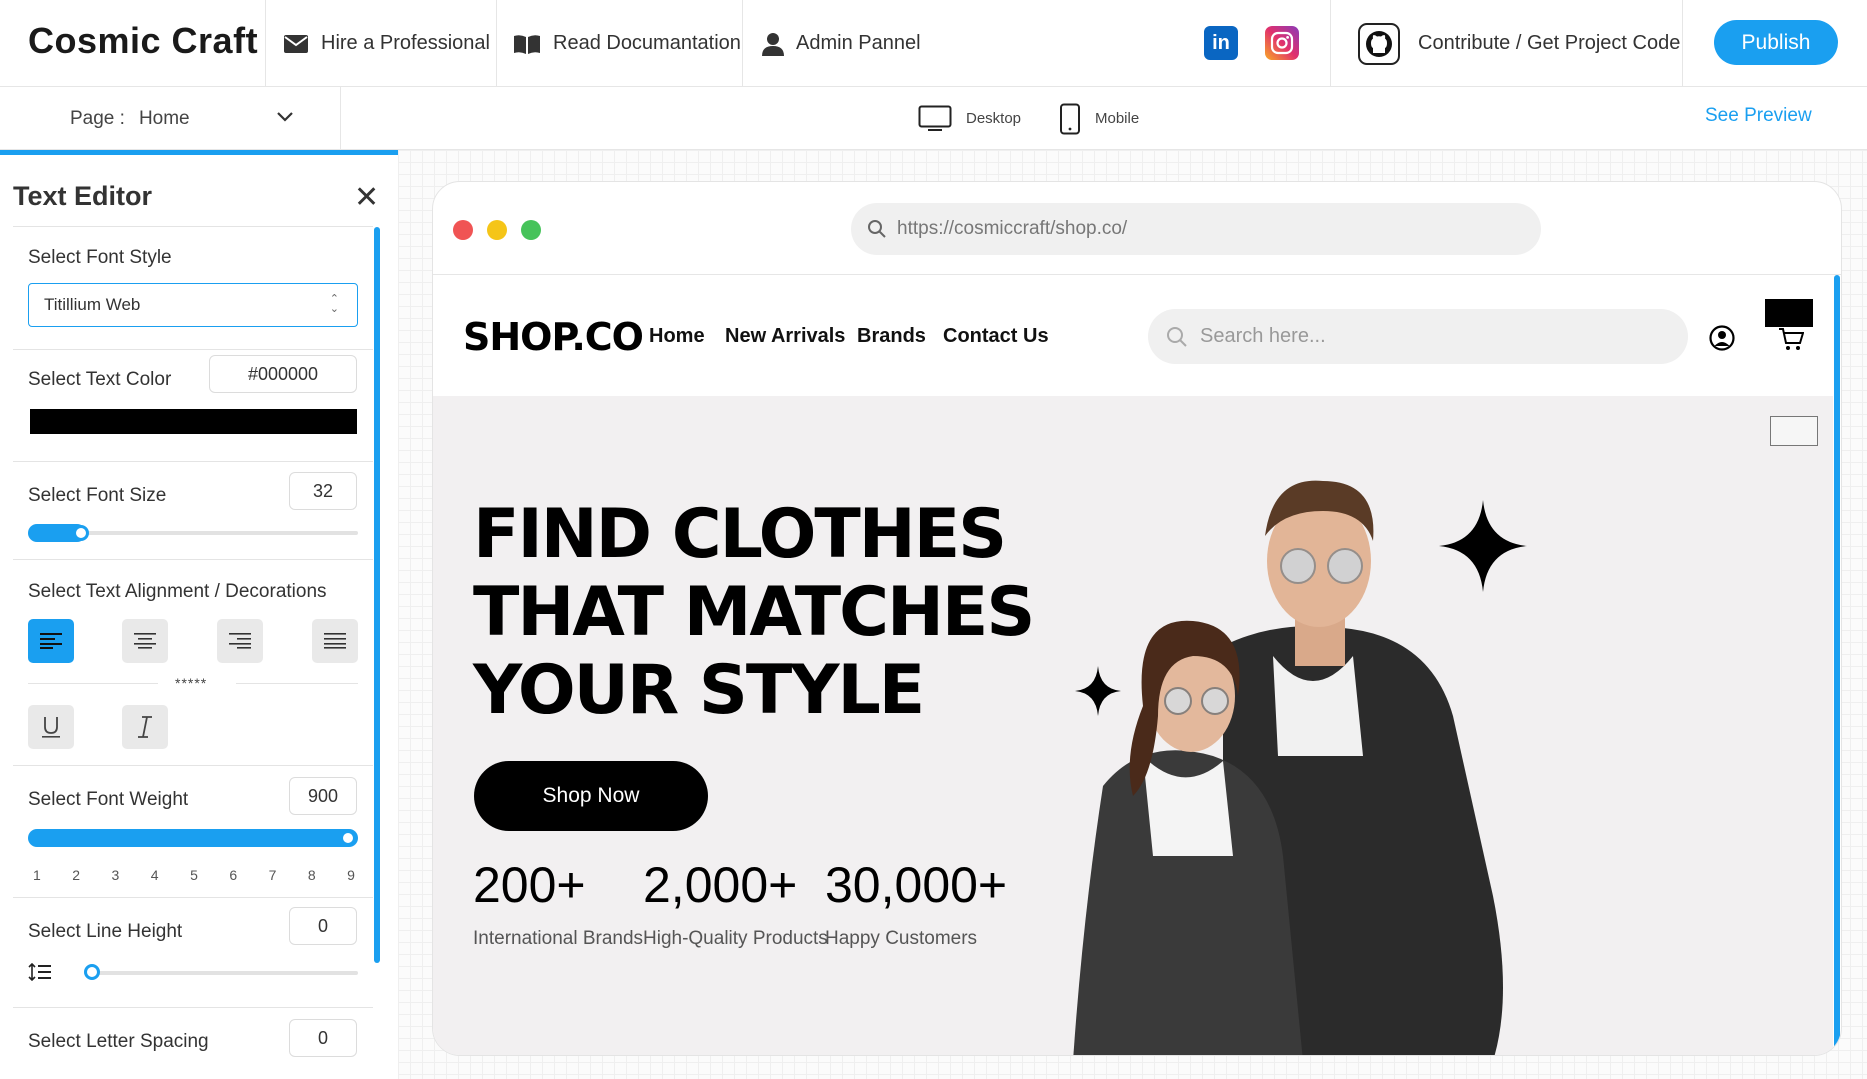 The height and width of the screenshot is (1079, 1867). What do you see at coordinates (193, 305) in the screenshot?
I see `font-style-select: Titillium Web ⌃ ⌄` at bounding box center [193, 305].